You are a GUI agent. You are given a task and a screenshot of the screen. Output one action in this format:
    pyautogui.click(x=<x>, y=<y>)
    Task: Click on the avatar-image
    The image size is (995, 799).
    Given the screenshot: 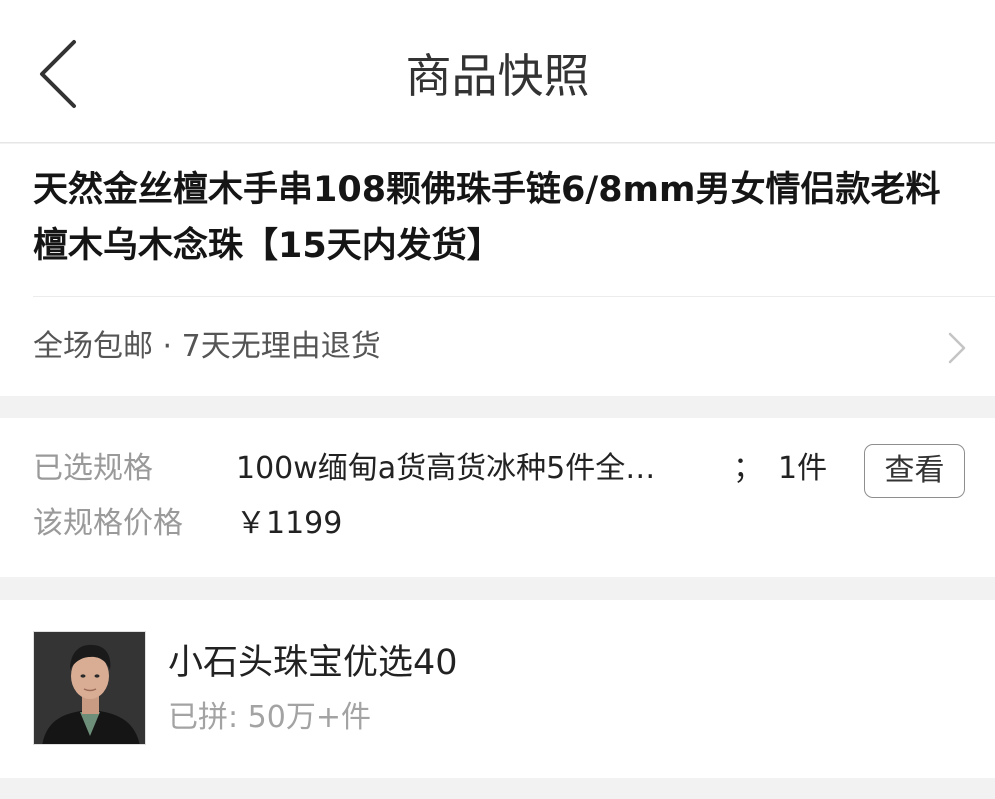 What is the action you would take?
    pyautogui.click(x=89, y=688)
    